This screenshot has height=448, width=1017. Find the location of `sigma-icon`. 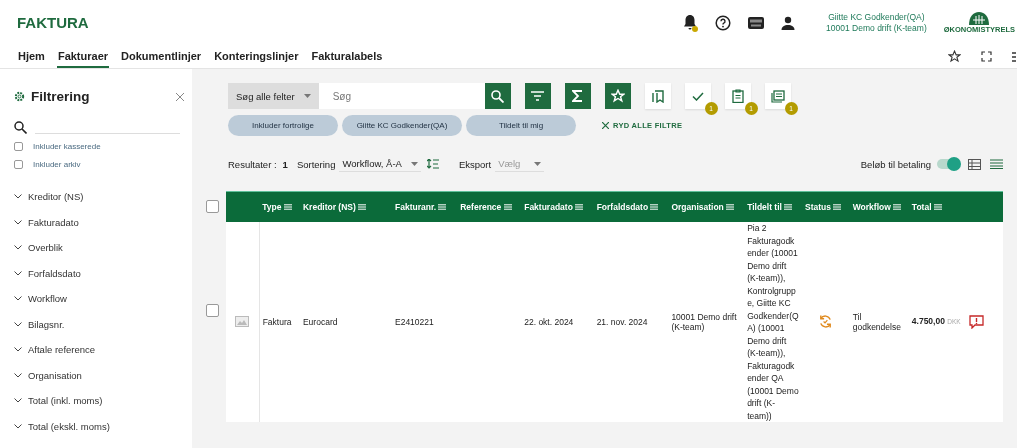

sigma-icon is located at coordinates (578, 96).